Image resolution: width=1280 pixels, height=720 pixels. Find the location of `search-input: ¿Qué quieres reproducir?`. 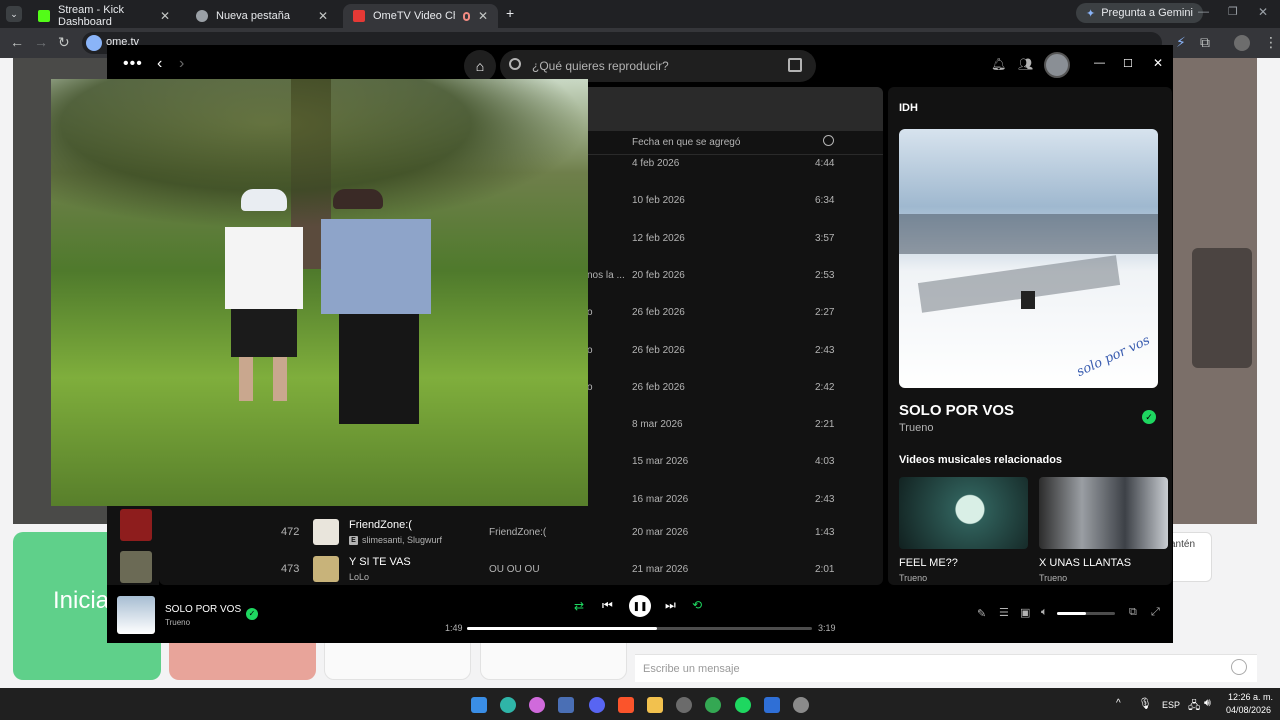

search-input: ¿Qué quieres reproducir? is located at coordinates (658, 66).